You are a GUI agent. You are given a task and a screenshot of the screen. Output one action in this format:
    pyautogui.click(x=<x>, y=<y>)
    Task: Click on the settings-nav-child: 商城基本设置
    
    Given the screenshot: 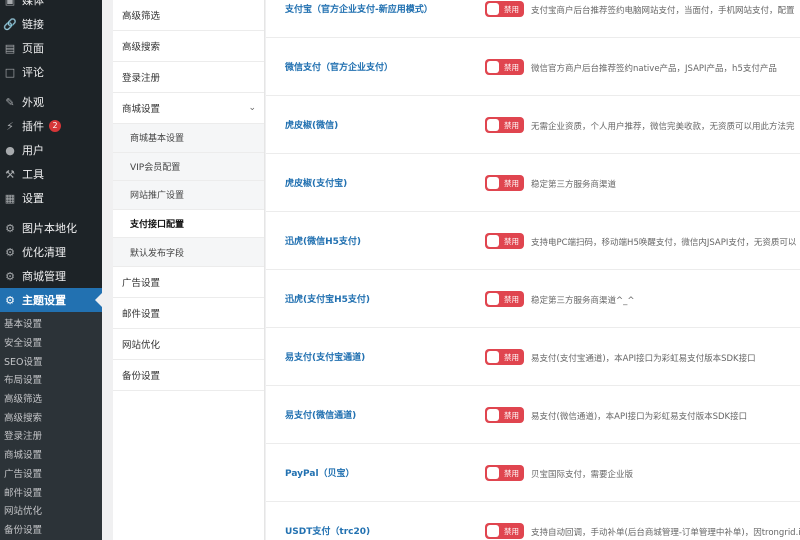 What is the action you would take?
    pyautogui.click(x=188, y=138)
    